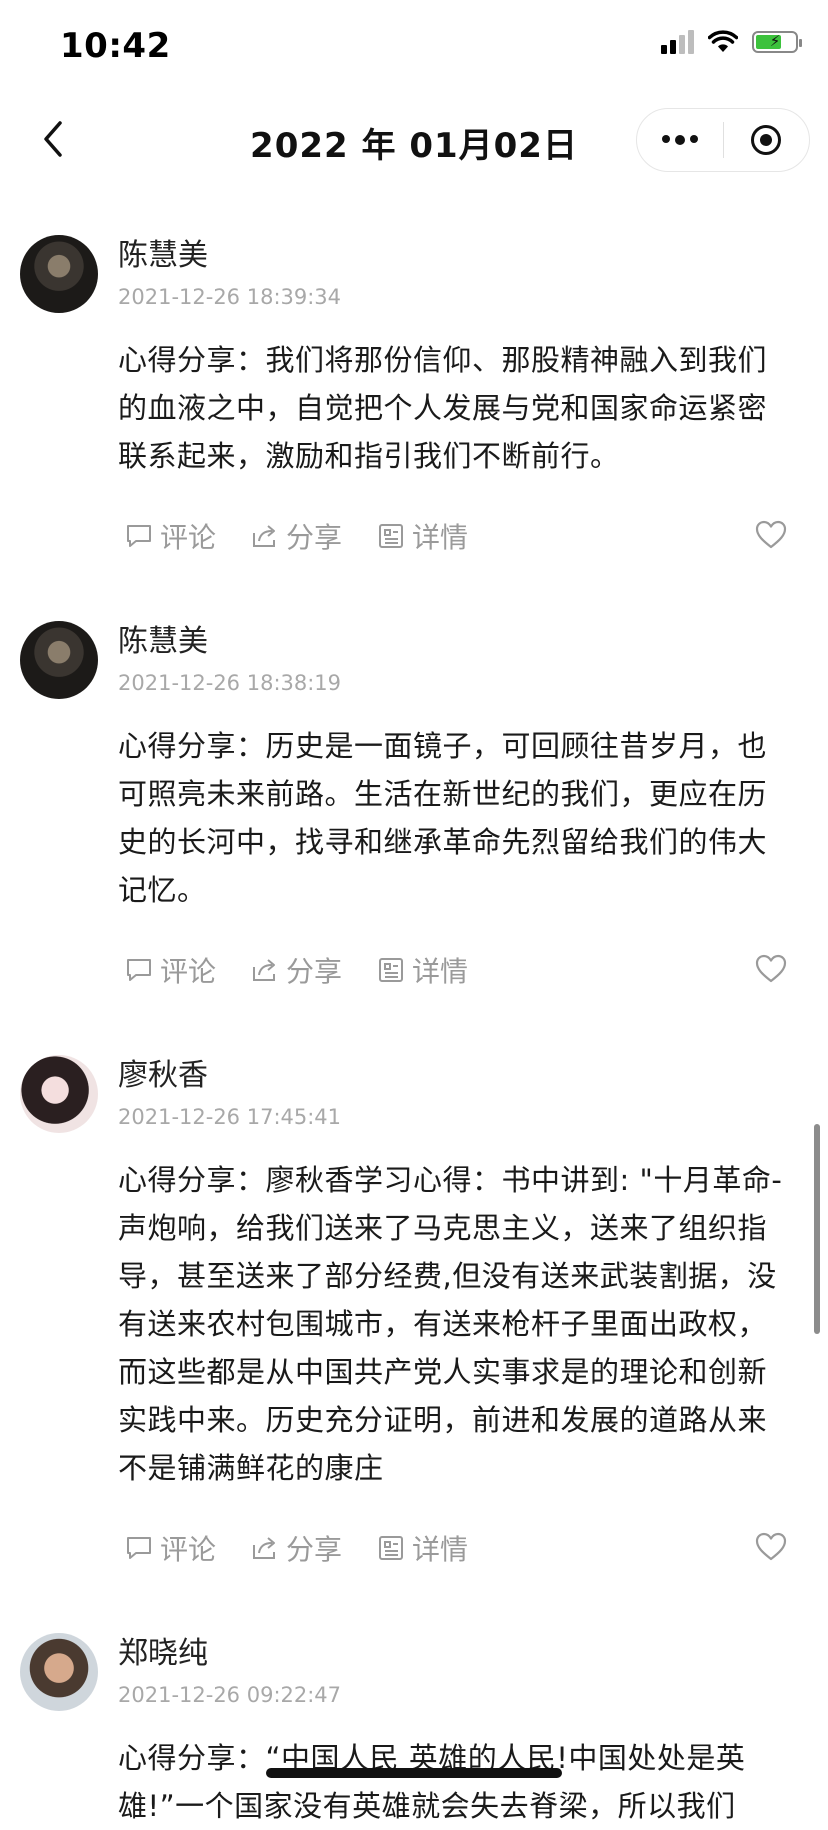  I want to click on more-button, so click(680, 140).